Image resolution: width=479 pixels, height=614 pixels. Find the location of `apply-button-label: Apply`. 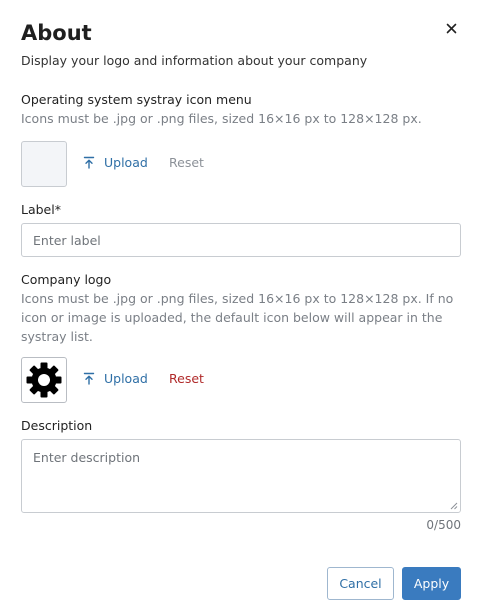

apply-button-label: Apply is located at coordinates (431, 583).